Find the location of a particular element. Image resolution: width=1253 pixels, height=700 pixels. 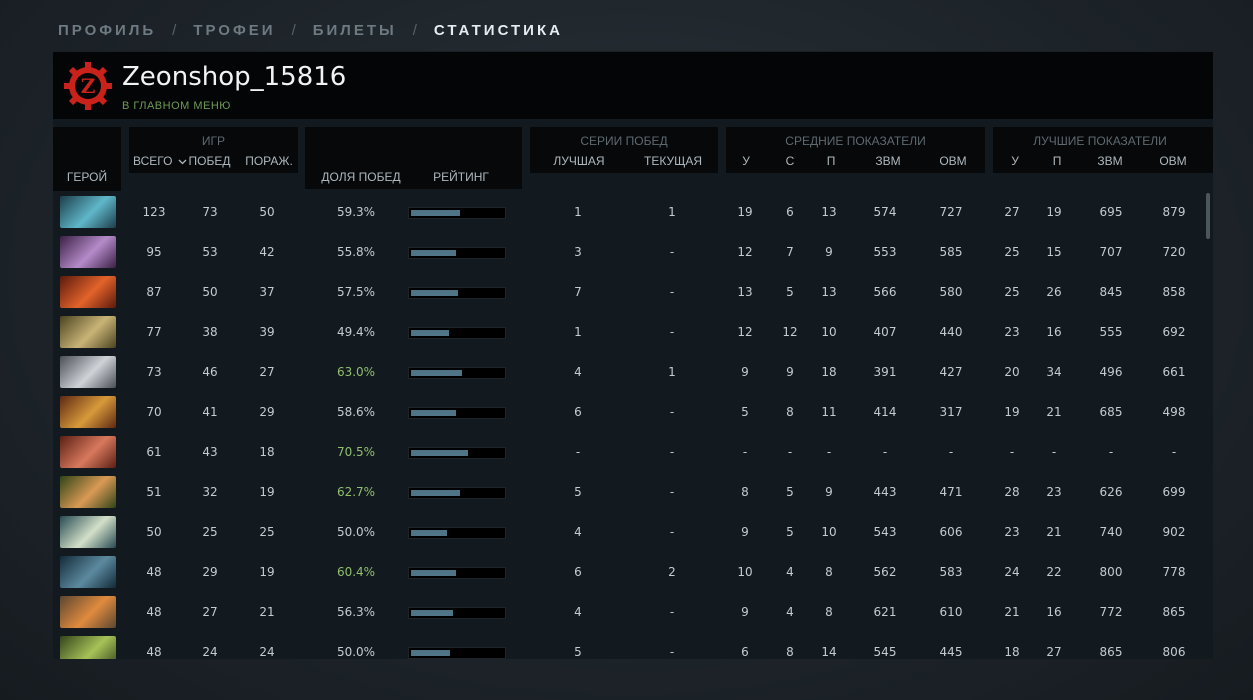

cell-best-a: 19 is located at coordinates (1054, 212).